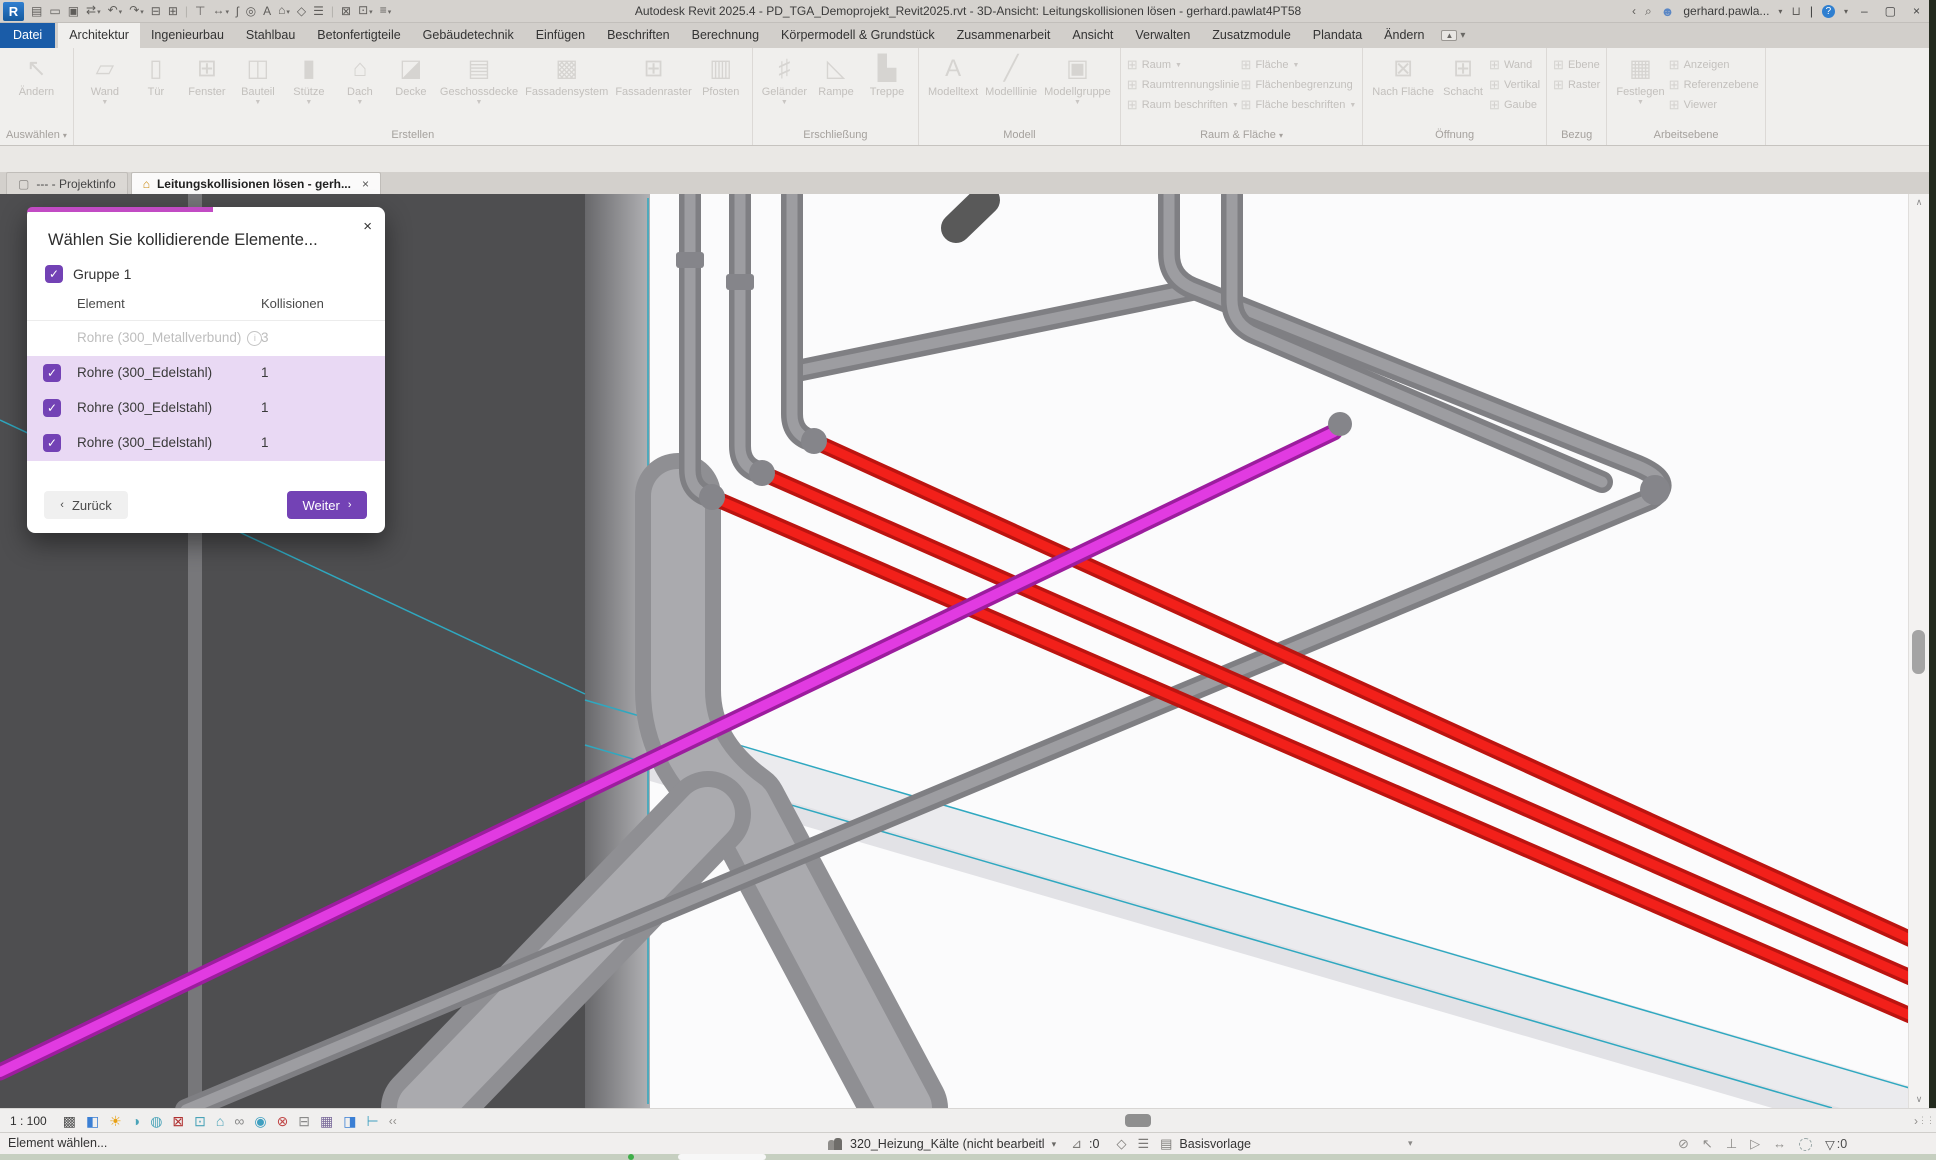 Image resolution: width=1936 pixels, height=1160 pixels. What do you see at coordinates (365, 184) in the screenshot?
I see `close-view-icon: ×` at bounding box center [365, 184].